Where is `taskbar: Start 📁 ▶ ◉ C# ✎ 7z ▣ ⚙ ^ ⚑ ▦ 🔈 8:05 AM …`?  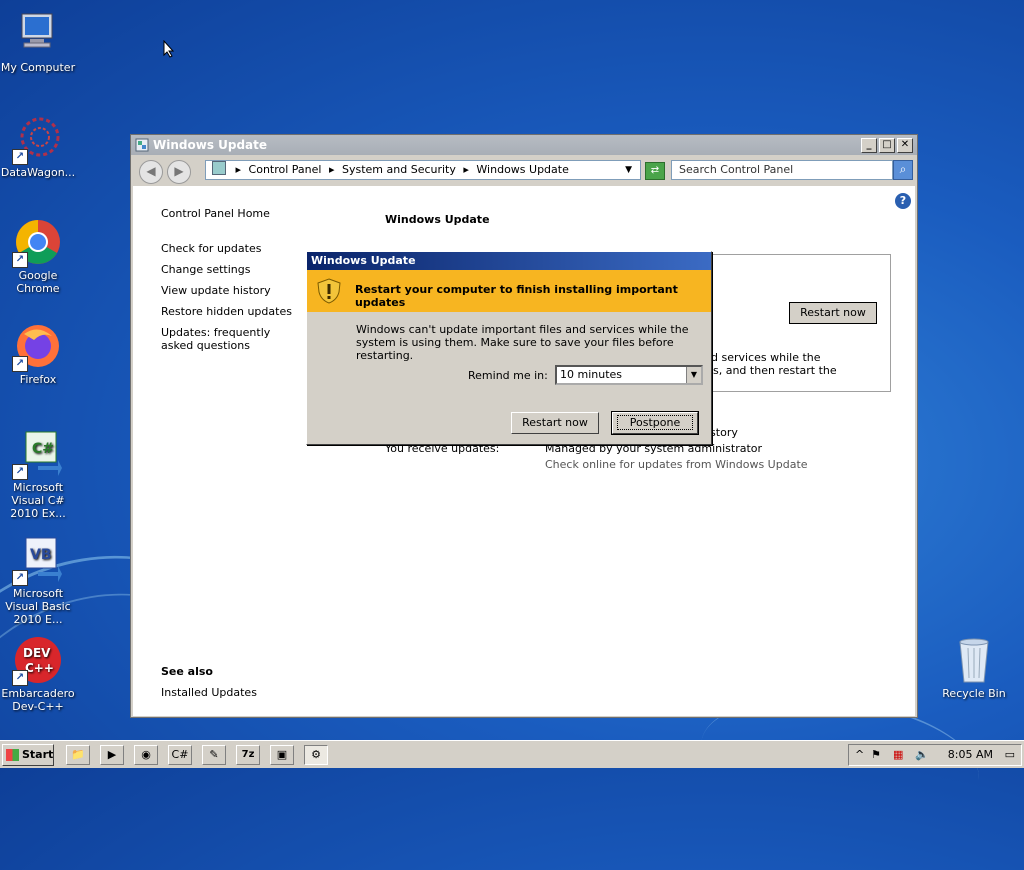 taskbar: Start 📁 ▶ ◉ C# ✎ 7z ▣ ⚙ ^ ⚑ ▦ 🔈 8:05 AM … is located at coordinates (512, 754).